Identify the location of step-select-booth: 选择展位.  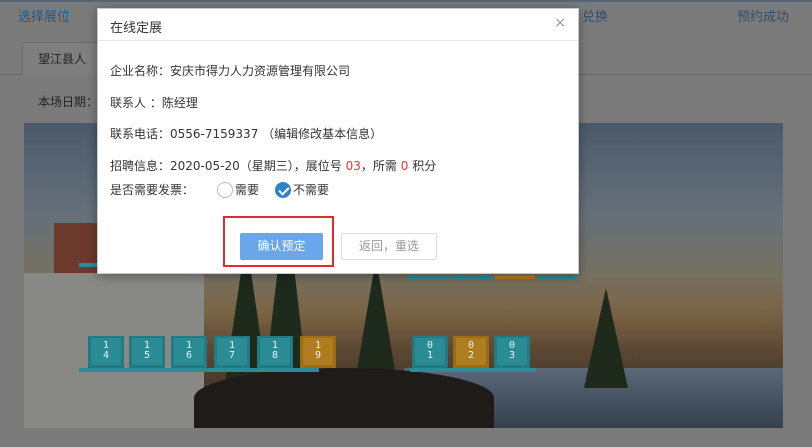
(44, 15).